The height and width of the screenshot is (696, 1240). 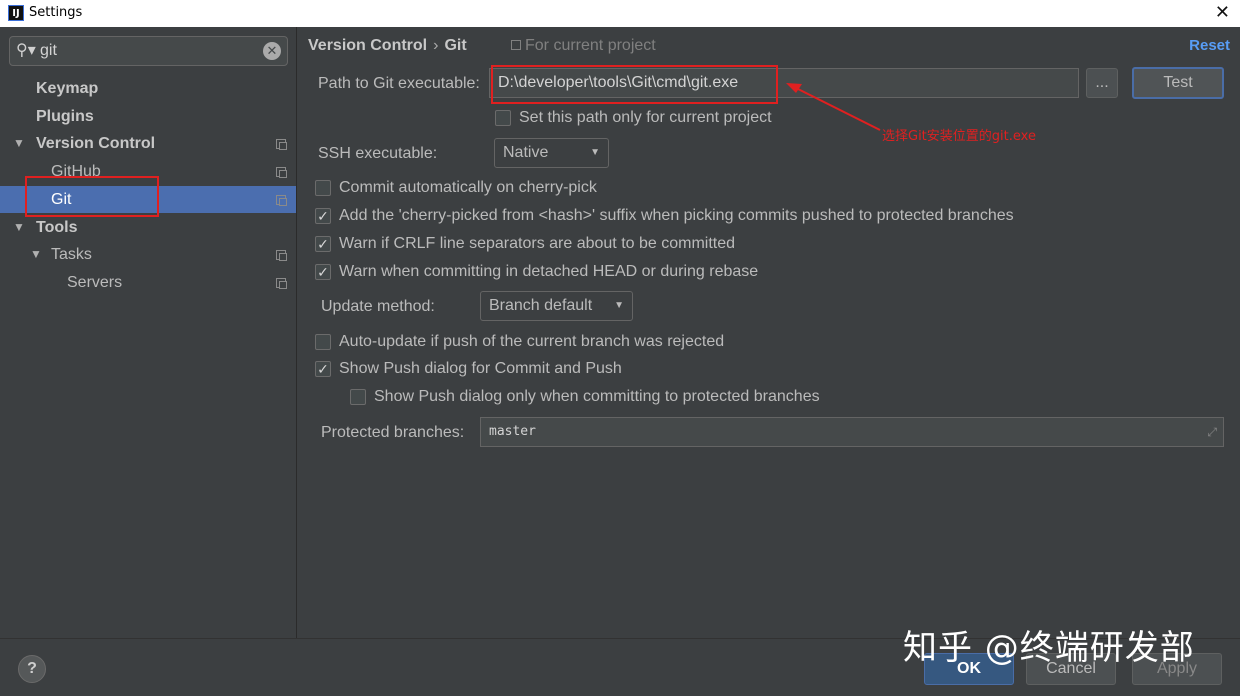 I want to click on breadcrumb-current: Git, so click(x=455, y=45).